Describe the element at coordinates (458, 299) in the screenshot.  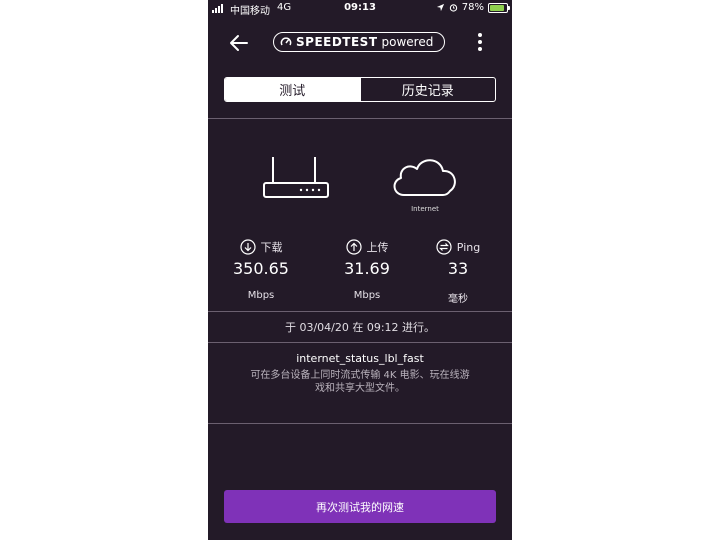
I see `ping-unit: 毫秒` at that location.